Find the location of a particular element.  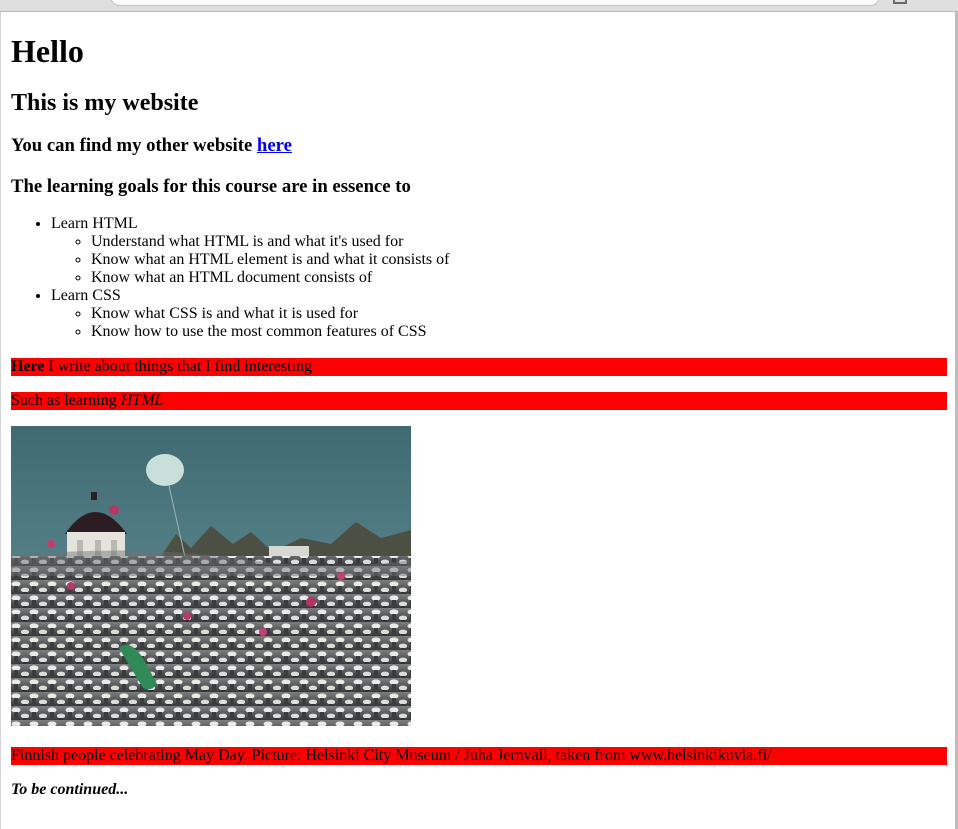

goal-label: Learn HTML is located at coordinates (94, 223).